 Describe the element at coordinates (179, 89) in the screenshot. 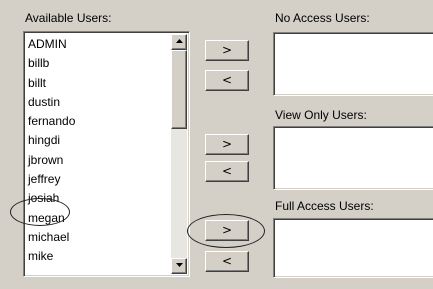

I see `scrollbar-thumb` at that location.